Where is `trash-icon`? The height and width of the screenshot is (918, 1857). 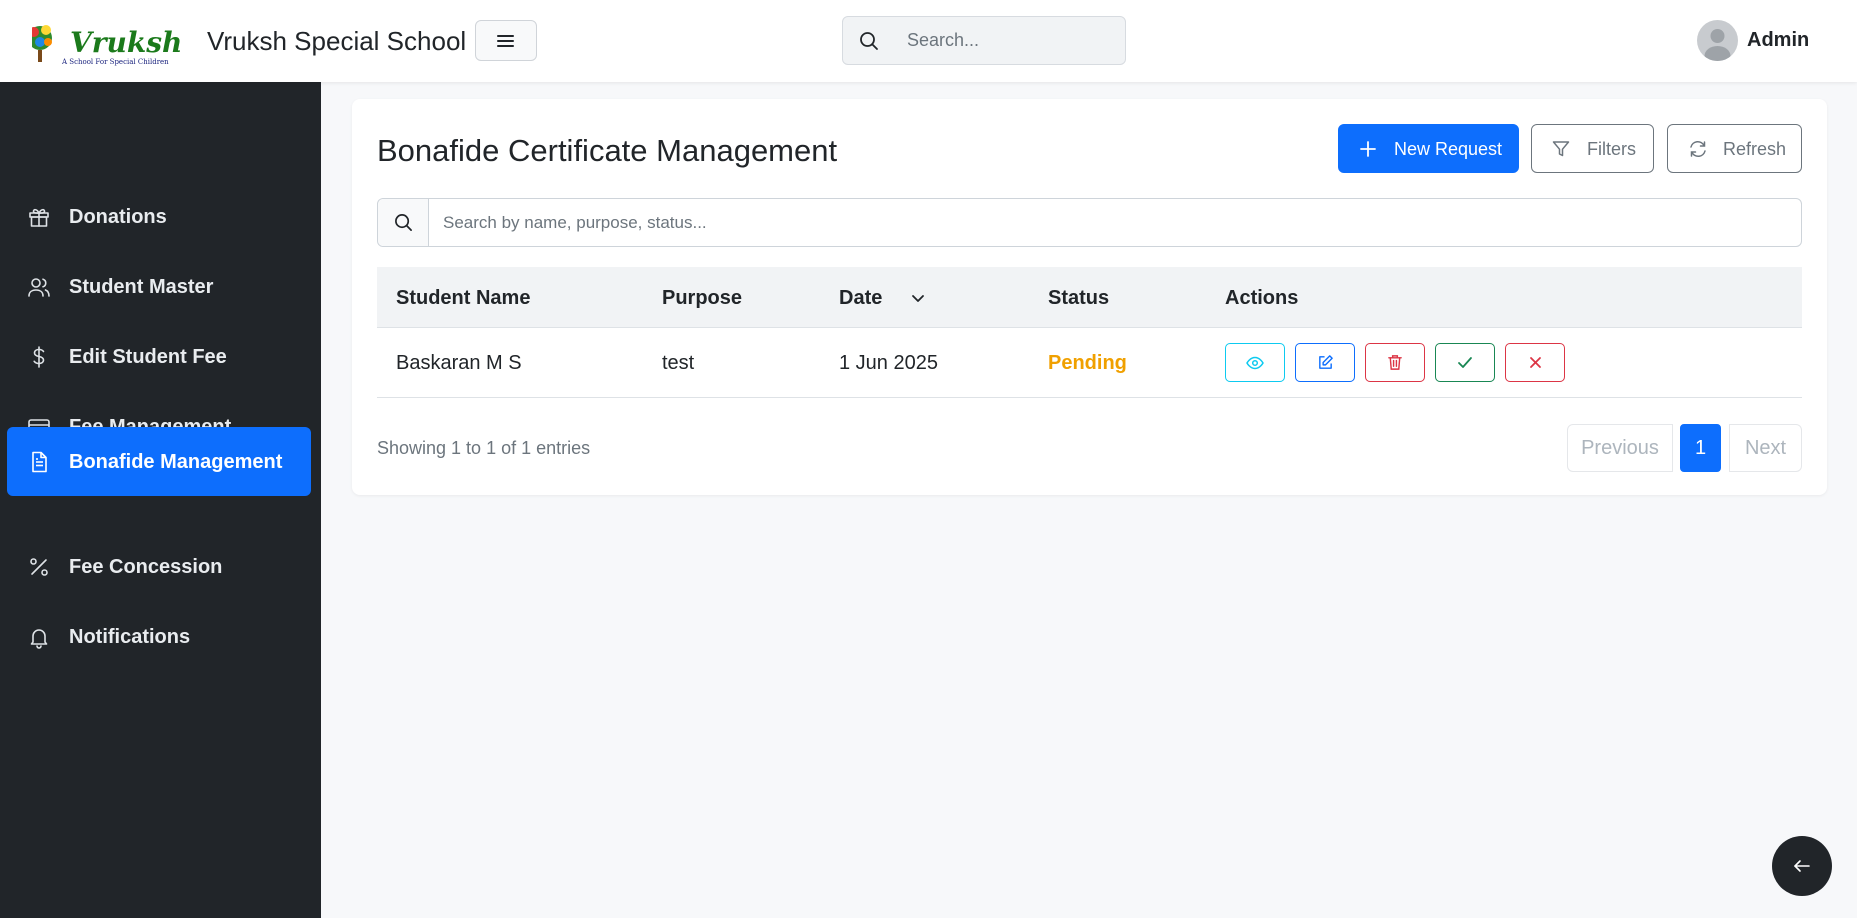 trash-icon is located at coordinates (1395, 362).